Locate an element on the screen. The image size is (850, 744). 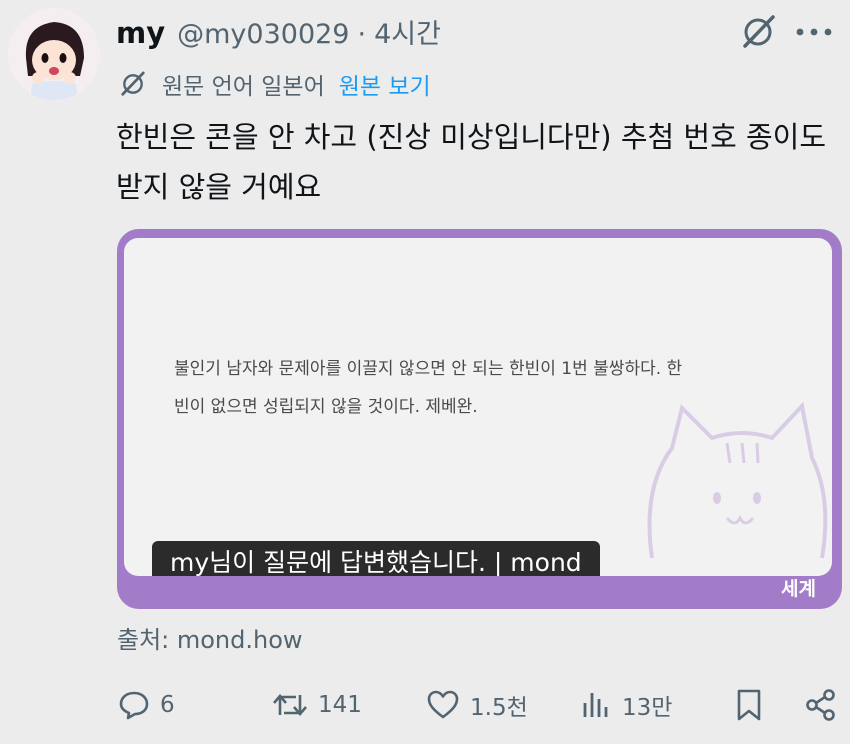
bookmark-button is located at coordinates (749, 705).